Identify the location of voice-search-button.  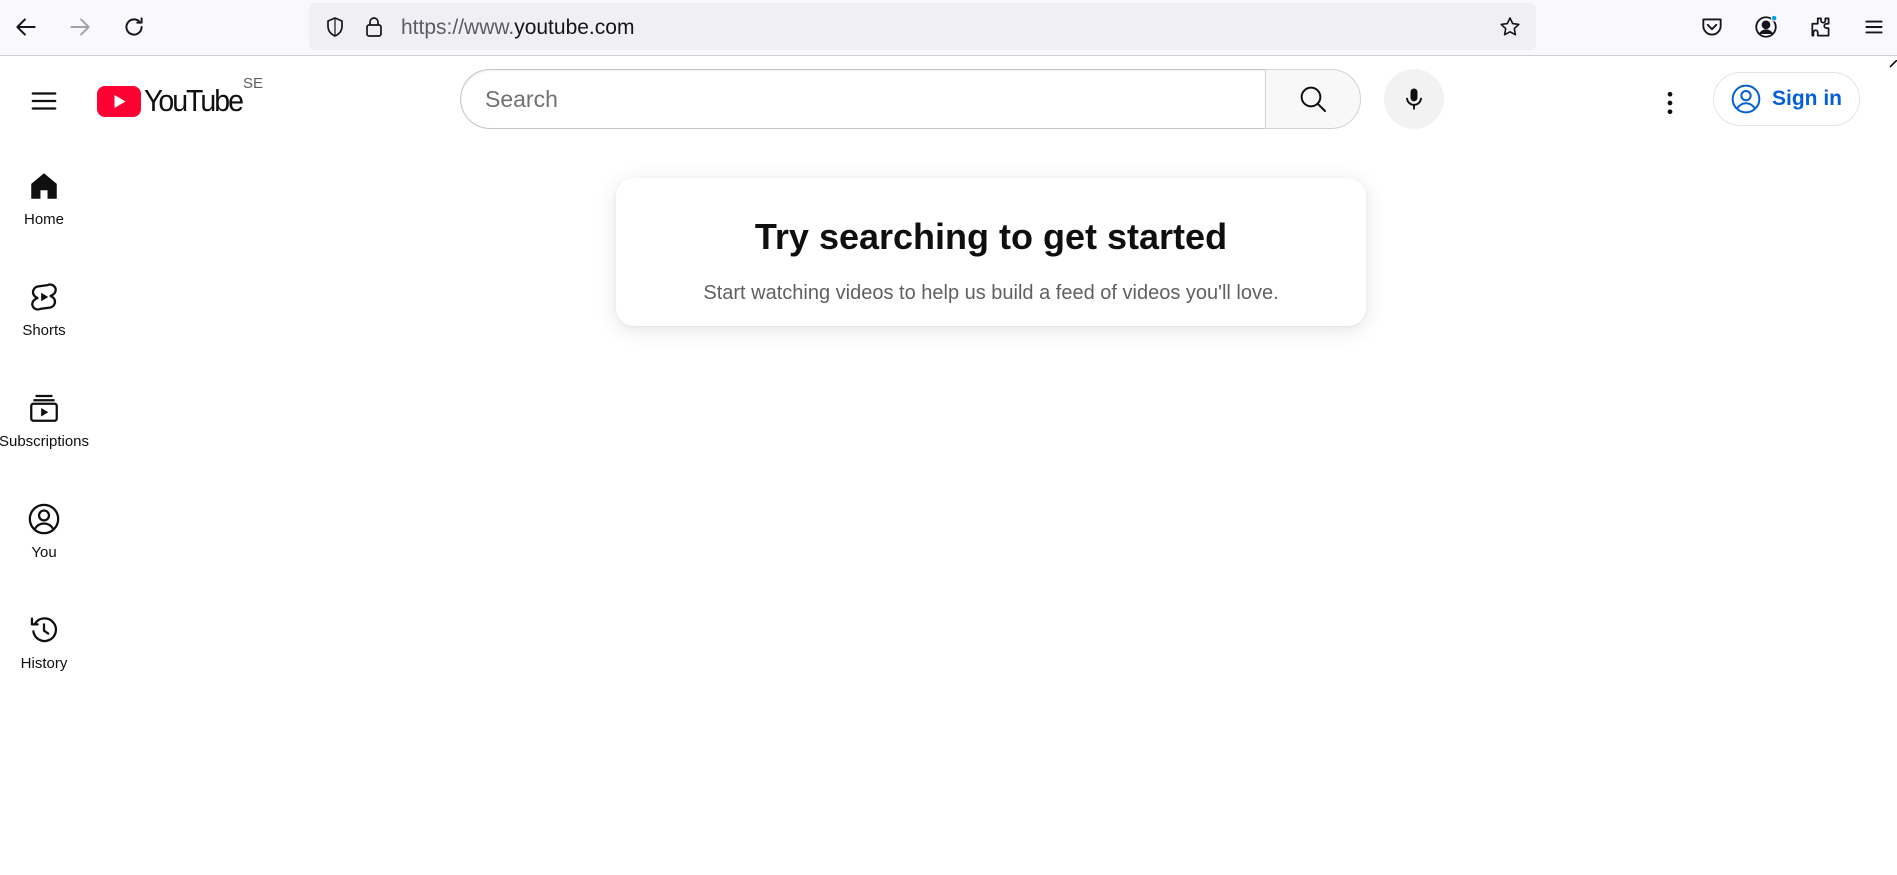
(1414, 99).